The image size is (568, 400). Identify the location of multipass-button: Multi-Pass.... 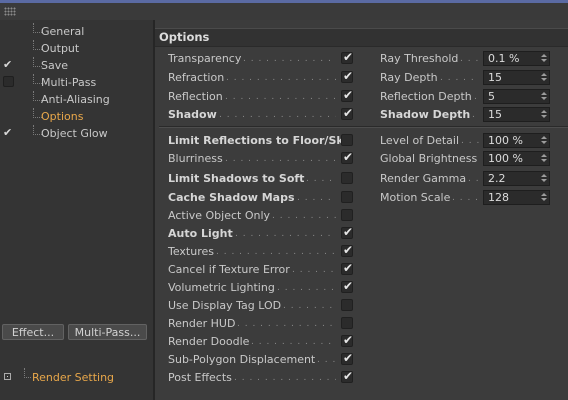
(107, 332).